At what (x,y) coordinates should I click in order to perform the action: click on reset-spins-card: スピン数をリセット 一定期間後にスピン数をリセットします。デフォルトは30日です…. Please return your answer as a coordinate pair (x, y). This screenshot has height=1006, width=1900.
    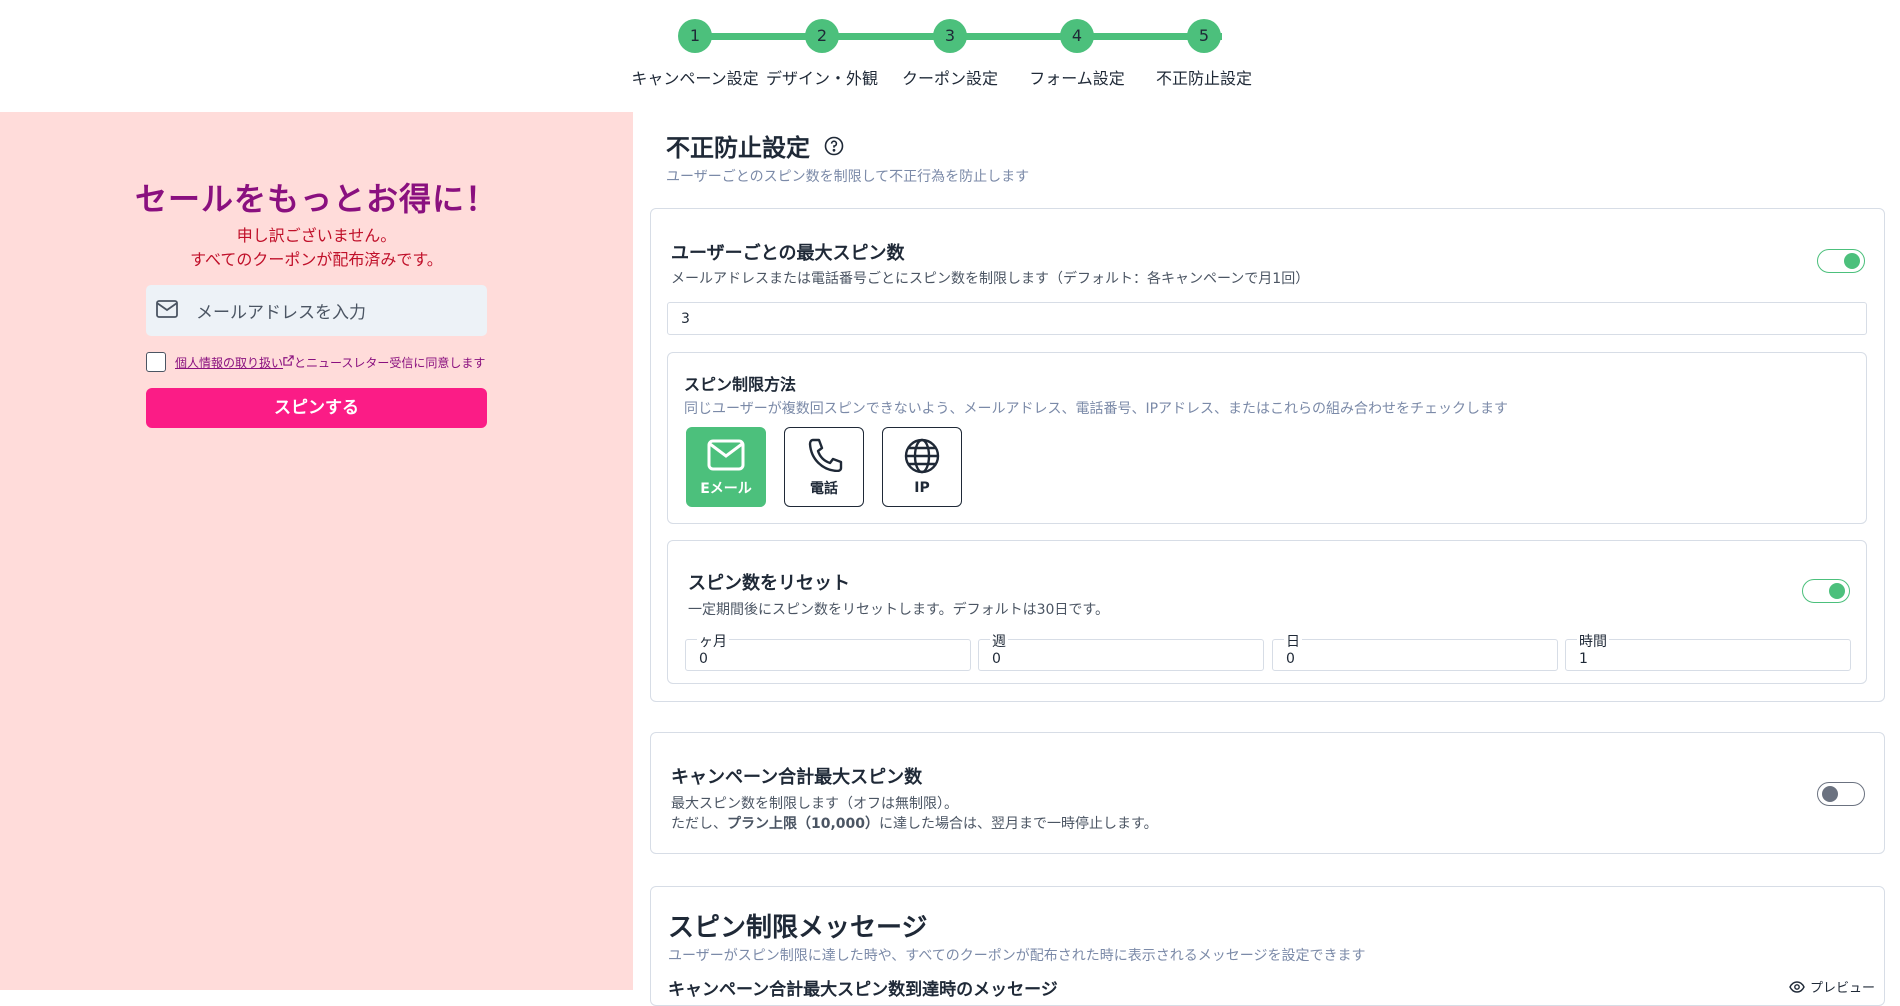
    Looking at the image, I should click on (1267, 612).